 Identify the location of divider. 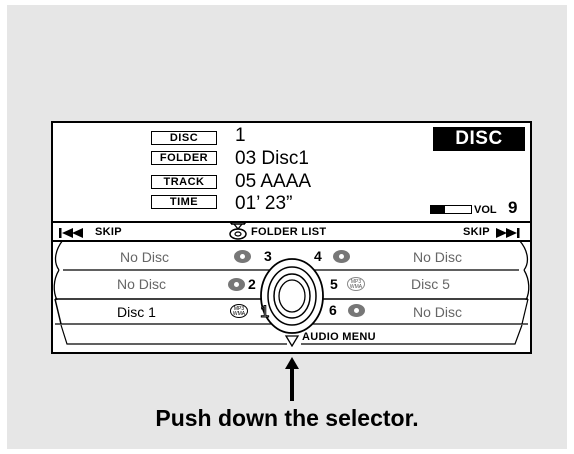
(291, 222).